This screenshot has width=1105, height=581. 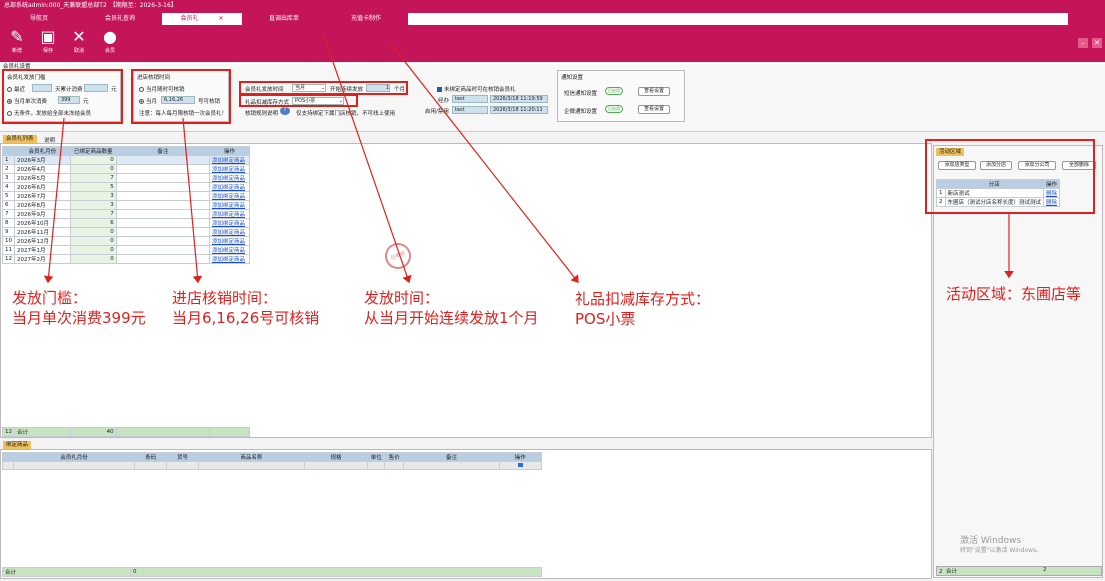 What do you see at coordinates (451, 308) in the screenshot?
I see `annotation-issue: 发放时间： 从当月开始连续发放1个月` at bounding box center [451, 308].